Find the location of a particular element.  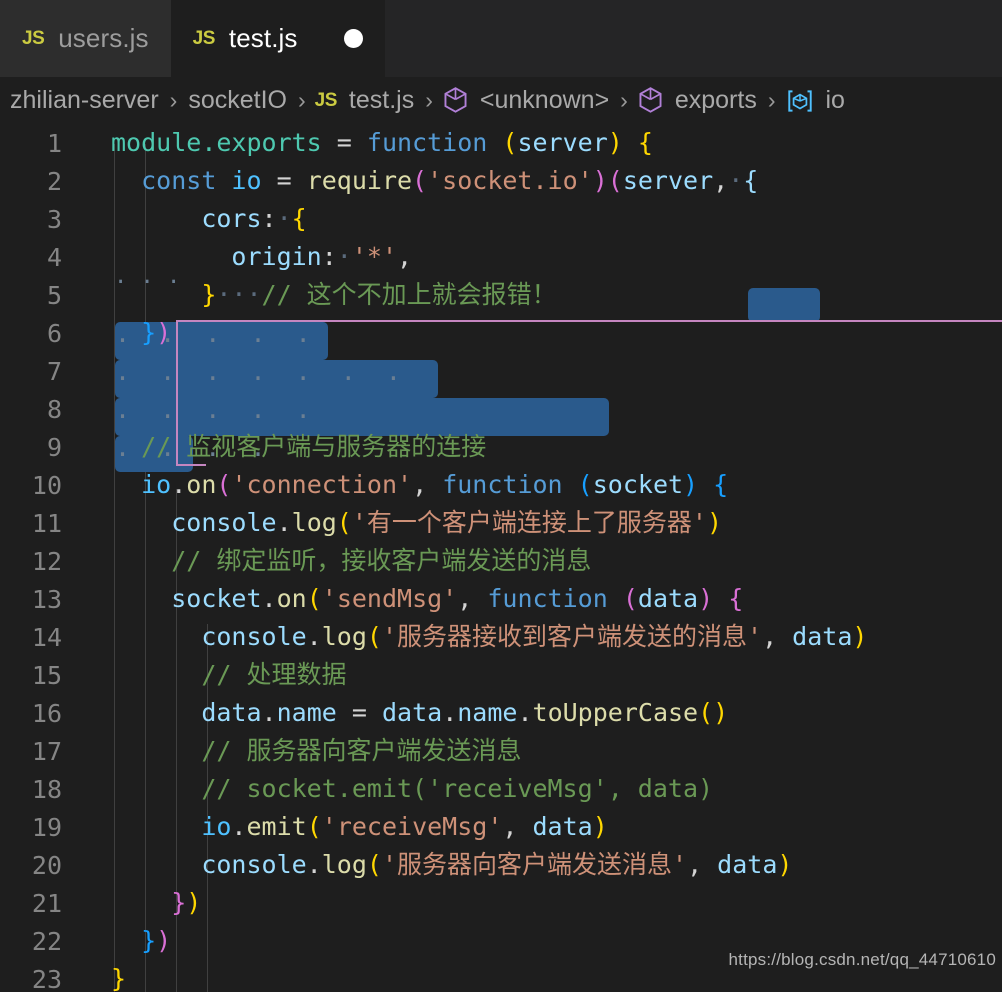

code-line: 17 // 服务器向客户端发送消息 is located at coordinates (501, 751).